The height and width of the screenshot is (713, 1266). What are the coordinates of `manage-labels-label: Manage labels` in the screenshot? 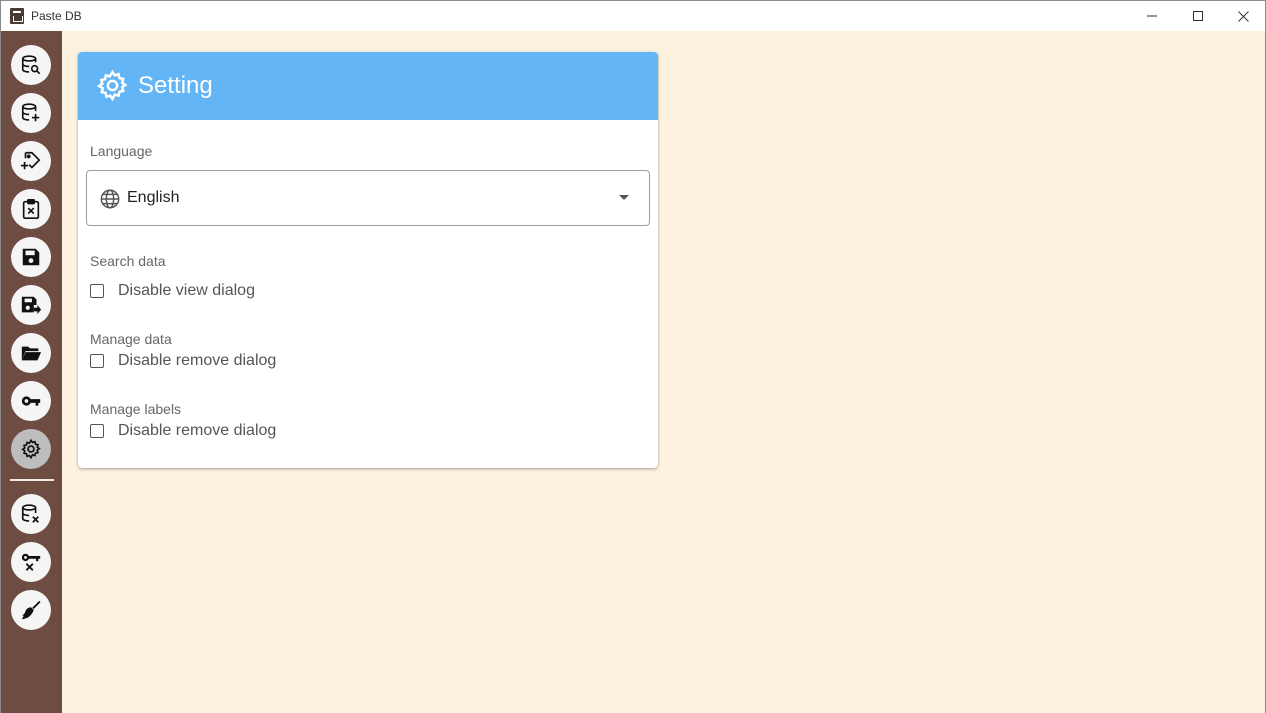 It's located at (136, 409).